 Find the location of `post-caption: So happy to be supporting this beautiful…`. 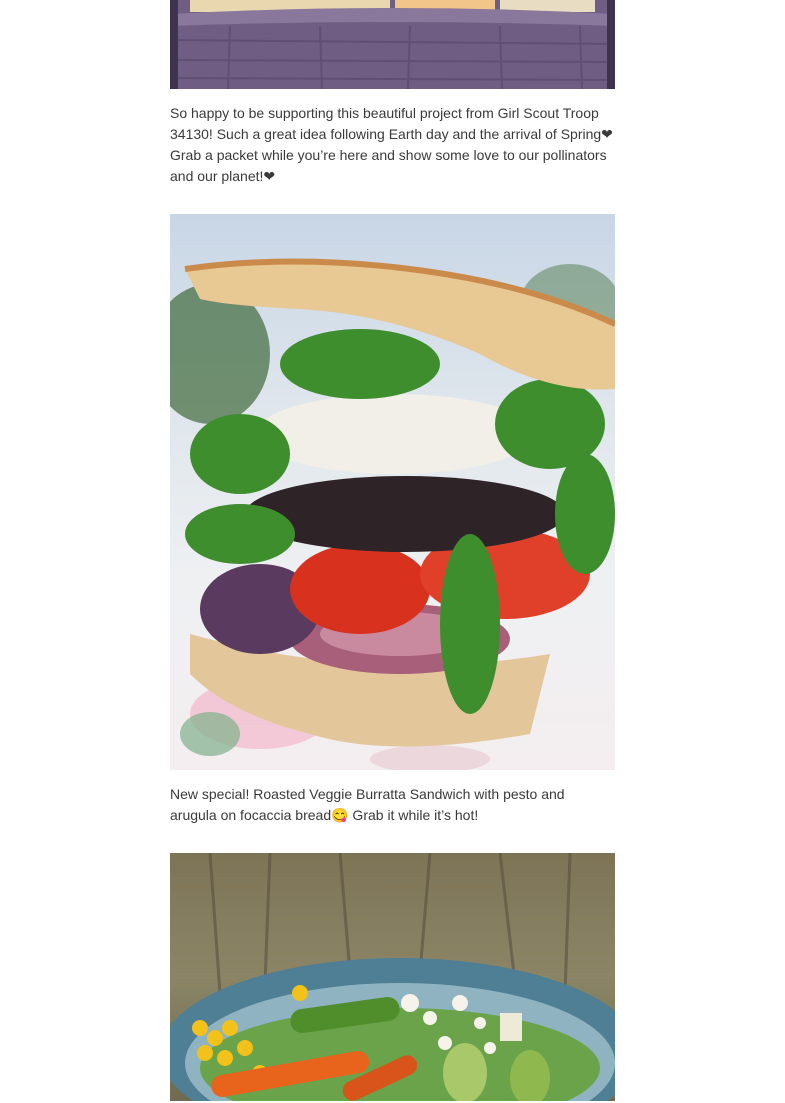

post-caption: So happy to be supporting this beautiful… is located at coordinates (391, 144).